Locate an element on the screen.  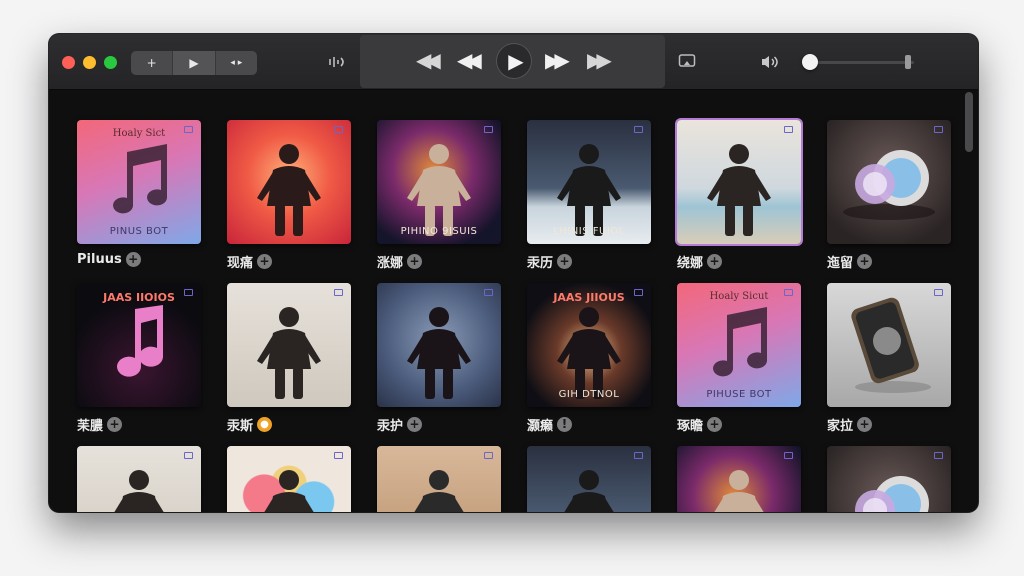
album-cover: Hoaly Sict PINUS BOT is located at coordinates (139, 182).